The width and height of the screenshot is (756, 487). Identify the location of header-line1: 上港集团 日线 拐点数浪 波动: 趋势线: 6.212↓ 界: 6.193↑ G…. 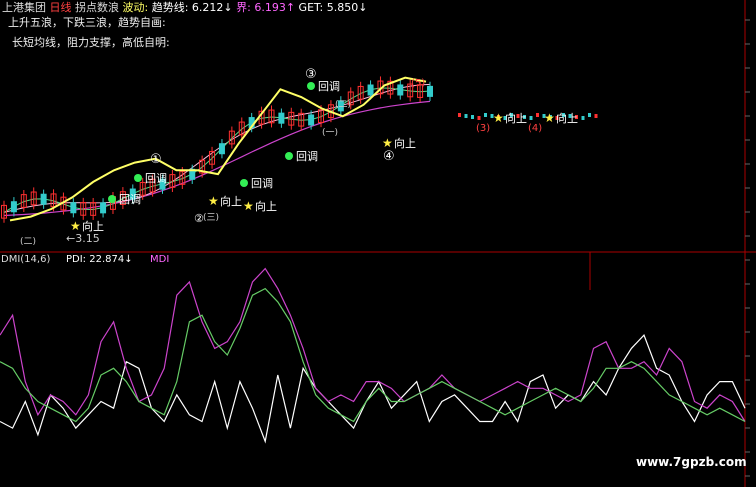
(184, 7).